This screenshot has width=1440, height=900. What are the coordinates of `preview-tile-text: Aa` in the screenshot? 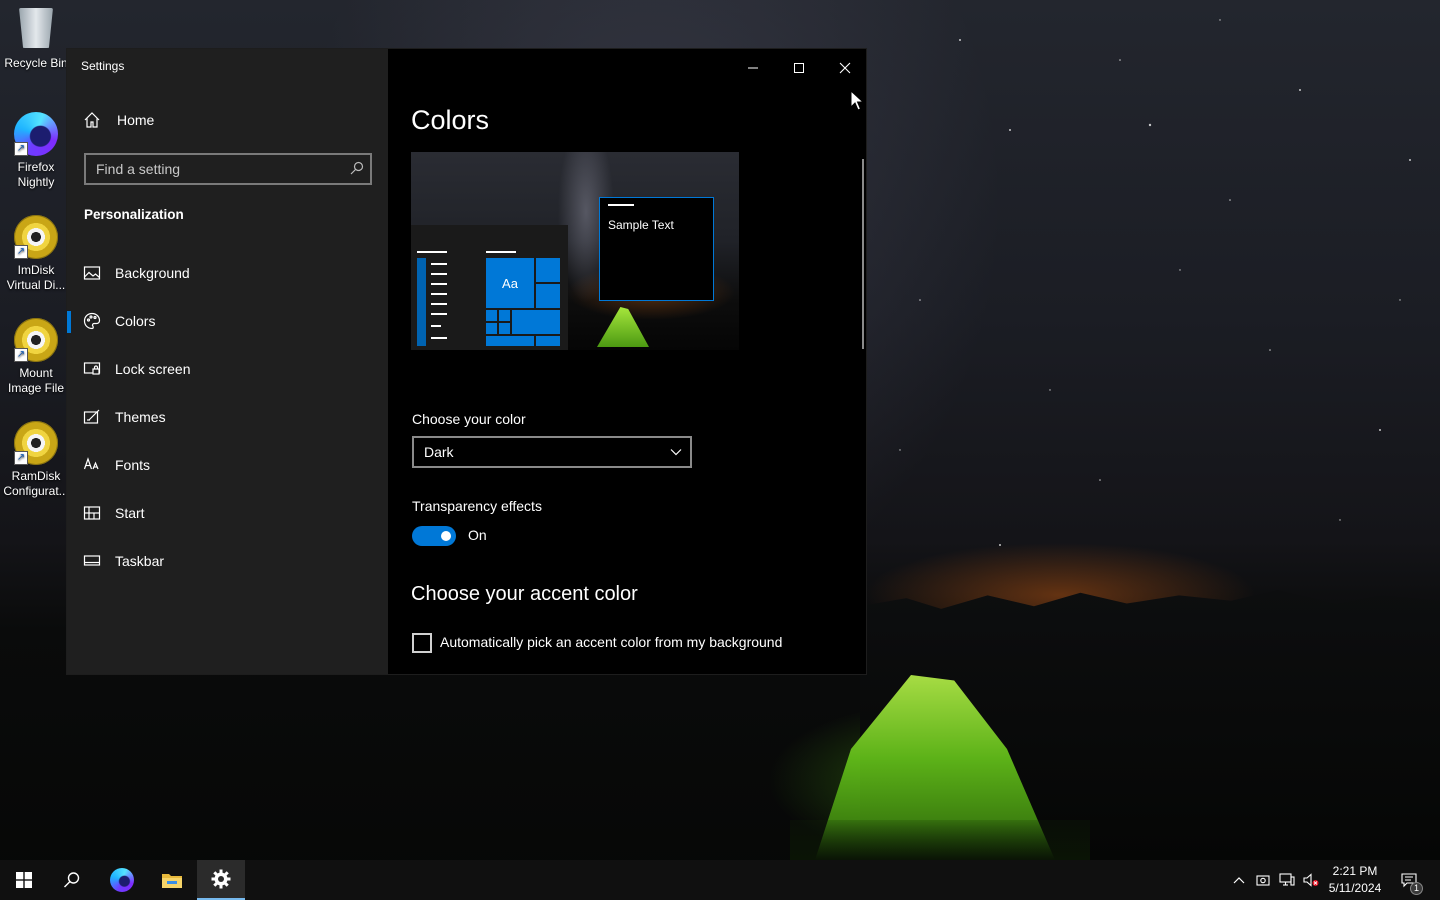 It's located at (510, 283).